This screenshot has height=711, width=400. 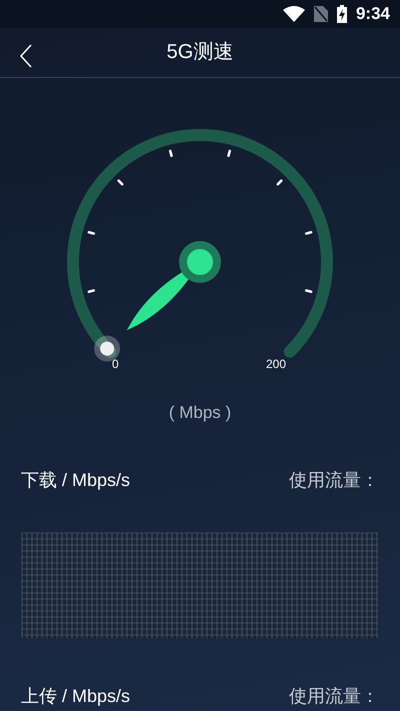 What do you see at coordinates (200, 413) in the screenshot?
I see `unit-label: ( Mbps )` at bounding box center [200, 413].